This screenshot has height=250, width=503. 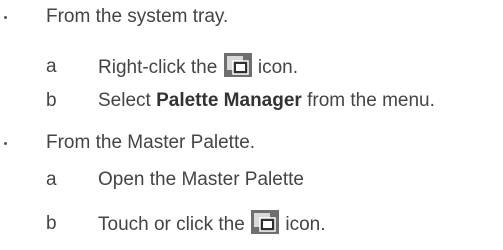 What do you see at coordinates (201, 179) in the screenshot?
I see `step-text: Open the Master Palette` at bounding box center [201, 179].